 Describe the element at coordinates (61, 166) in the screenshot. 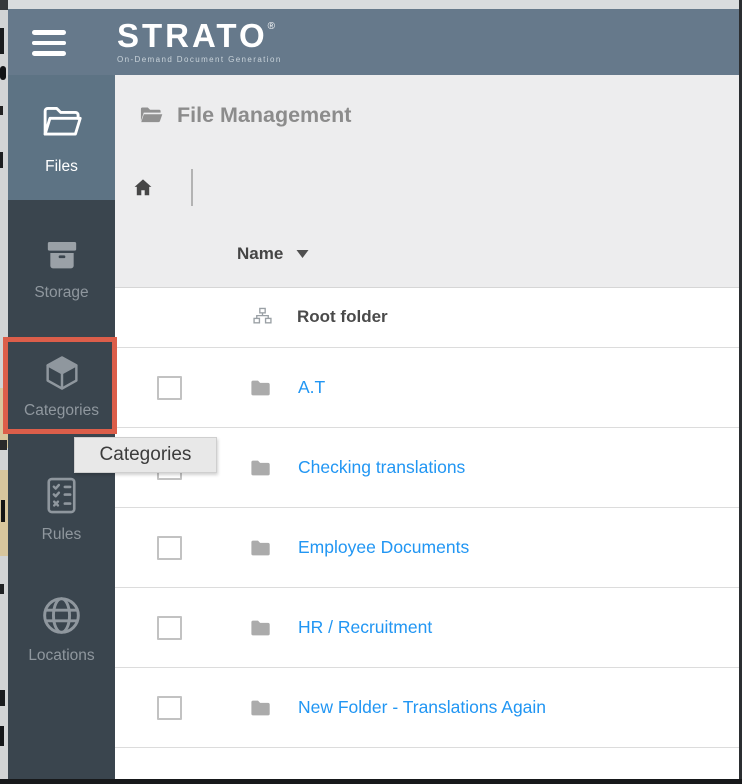

I see `sidebar-item-label: Files` at that location.